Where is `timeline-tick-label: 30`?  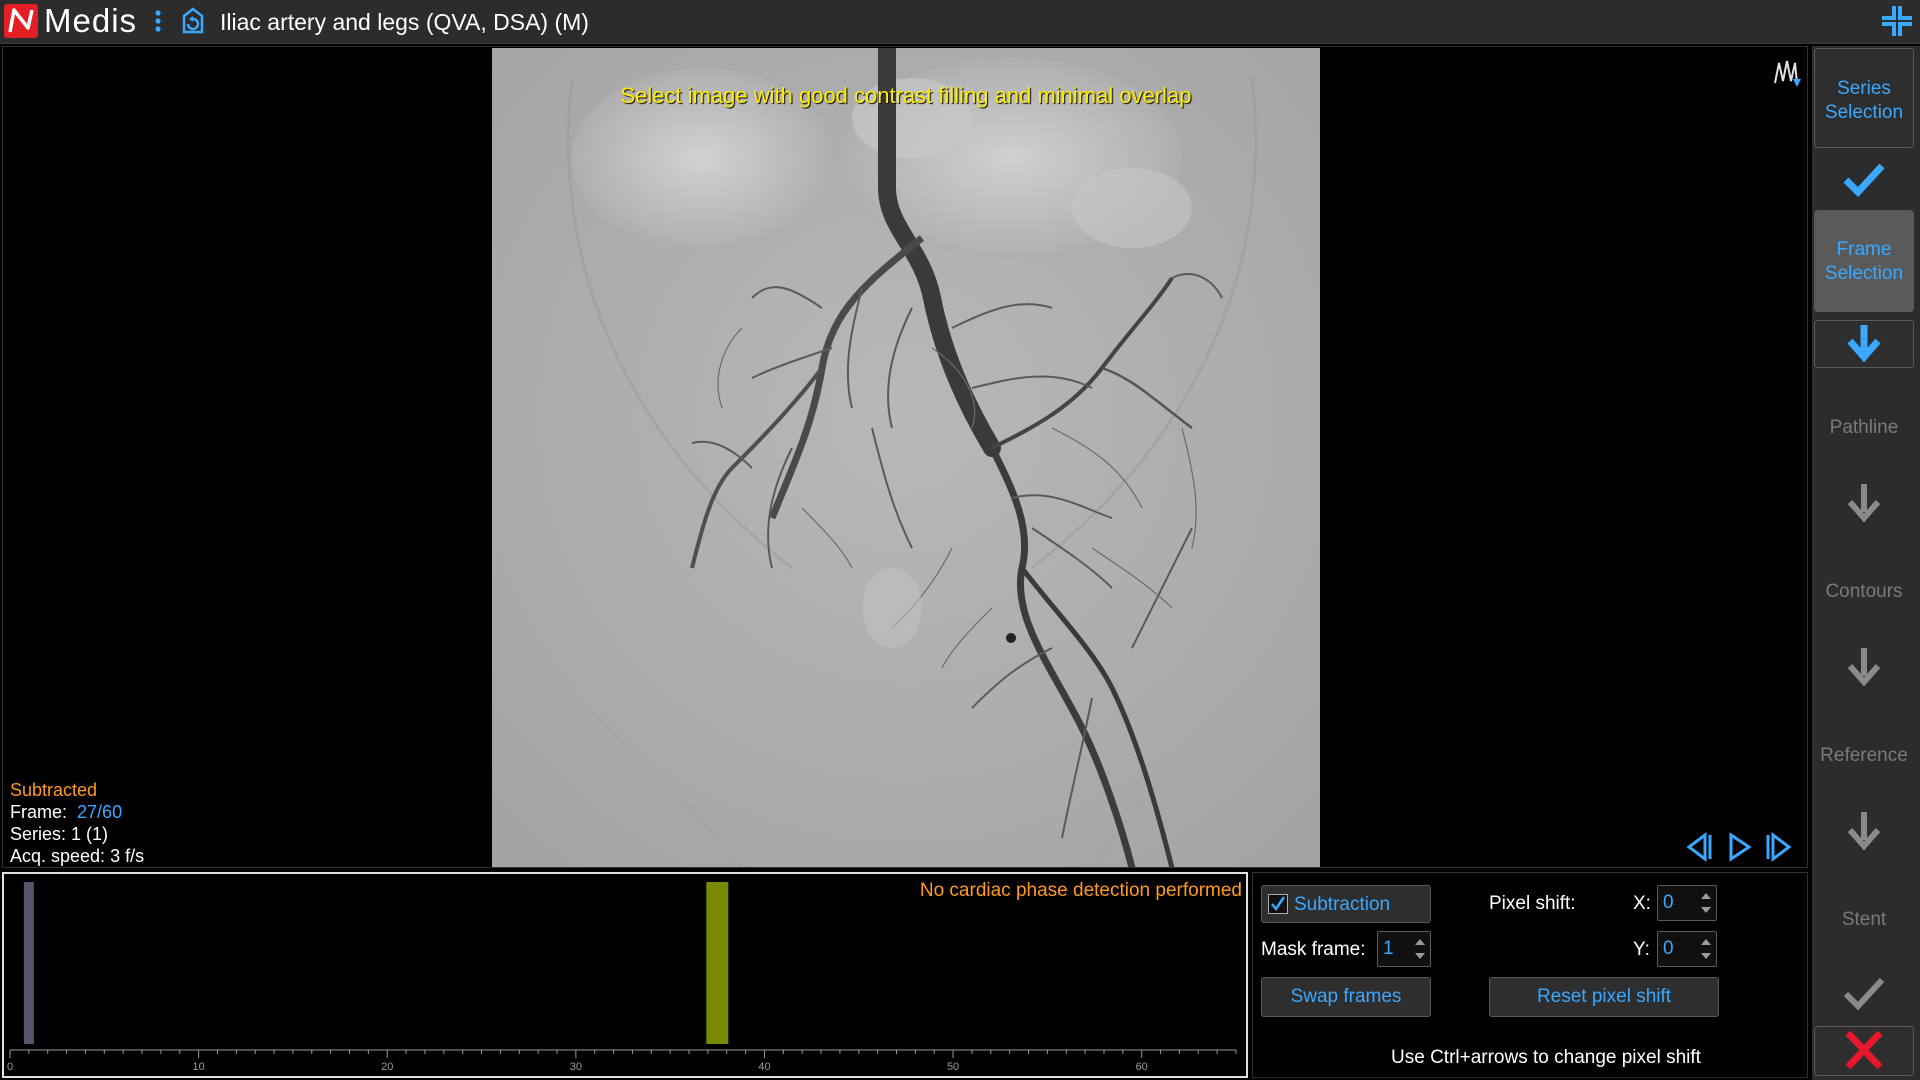 timeline-tick-label: 30 is located at coordinates (576, 1067).